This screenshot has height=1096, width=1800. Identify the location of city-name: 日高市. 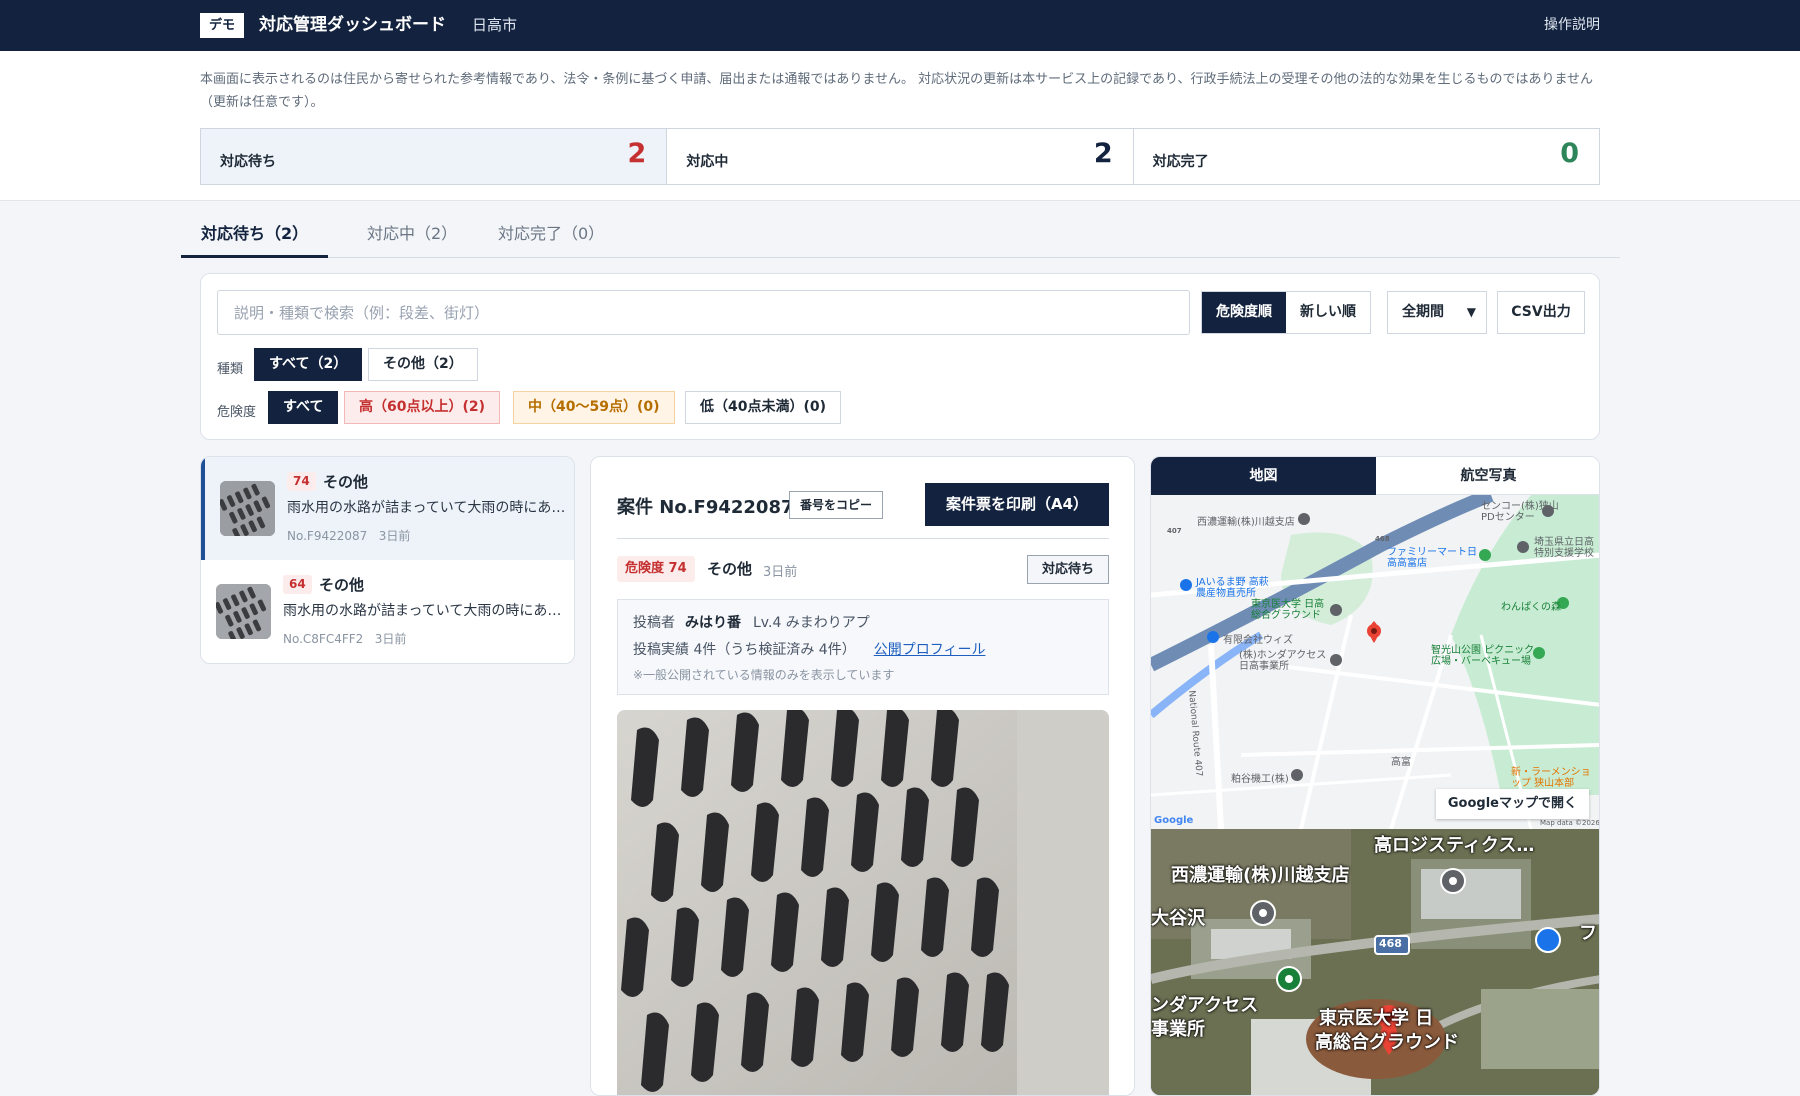
(495, 25).